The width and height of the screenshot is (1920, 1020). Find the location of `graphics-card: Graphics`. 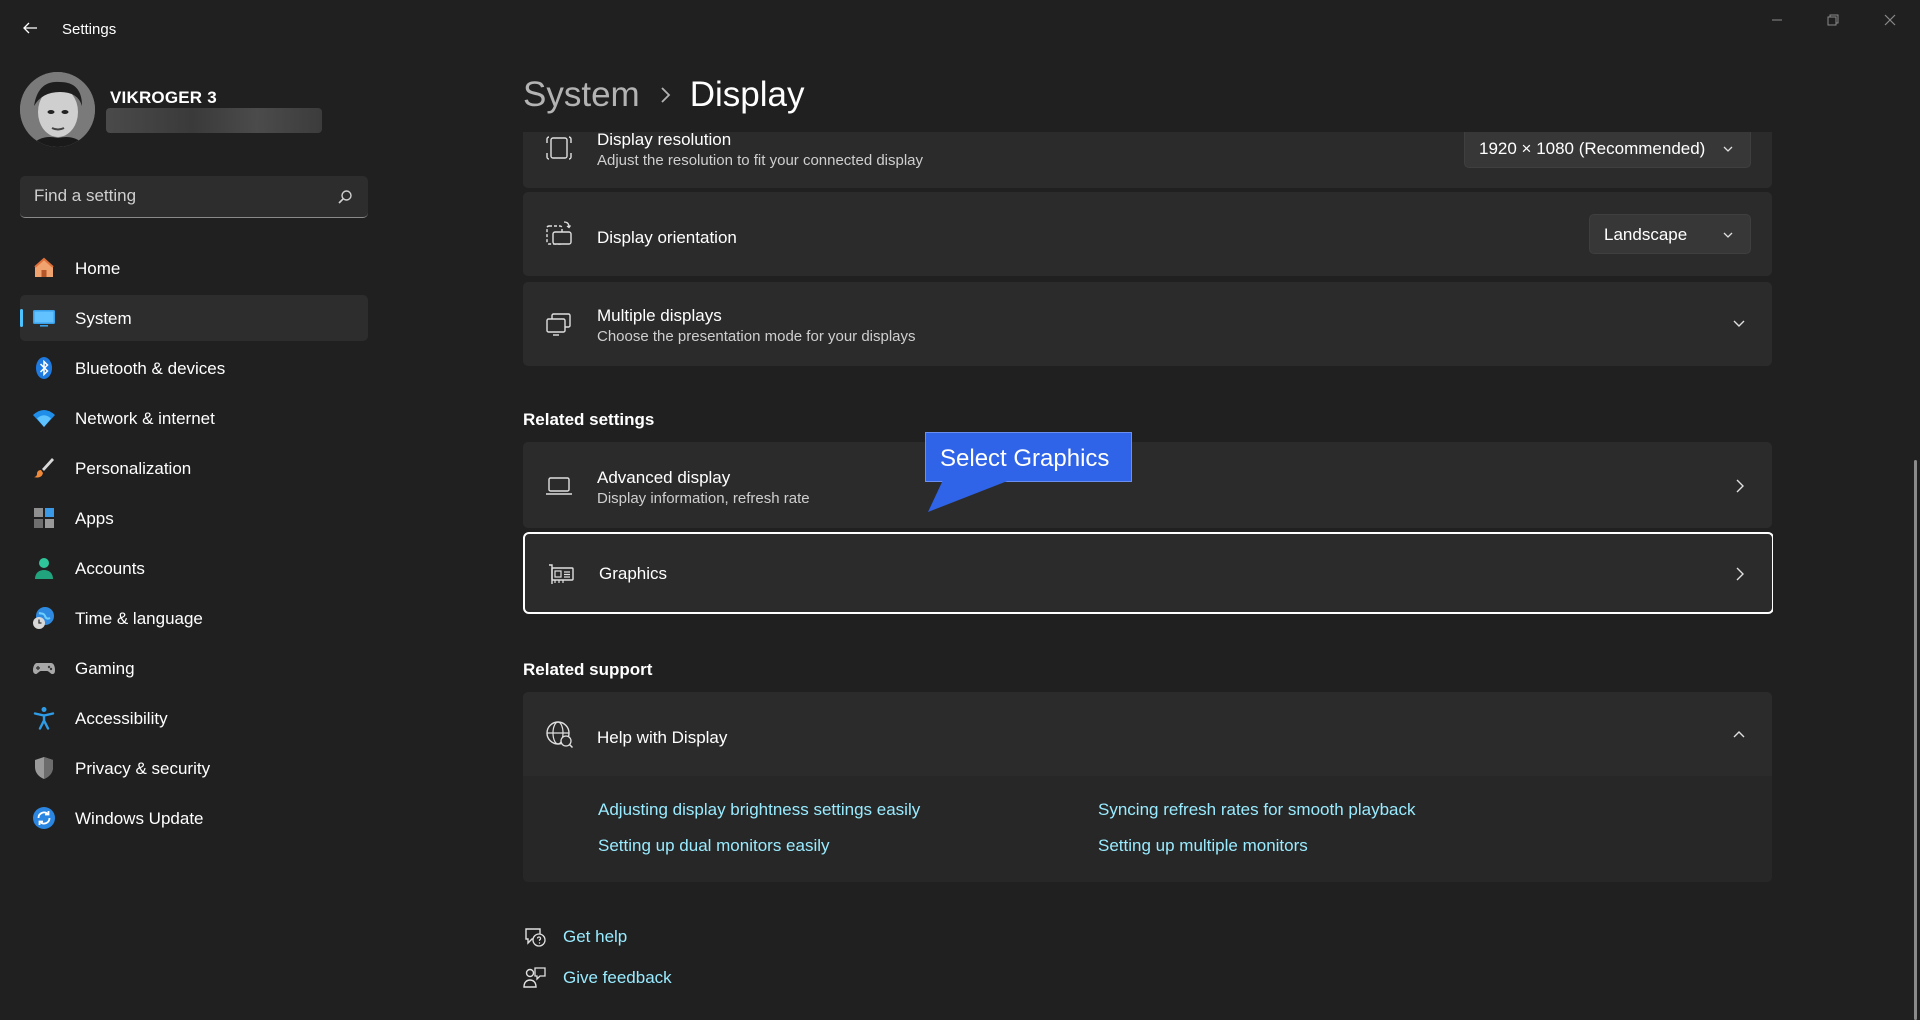

graphics-card: Graphics is located at coordinates (1148, 573).